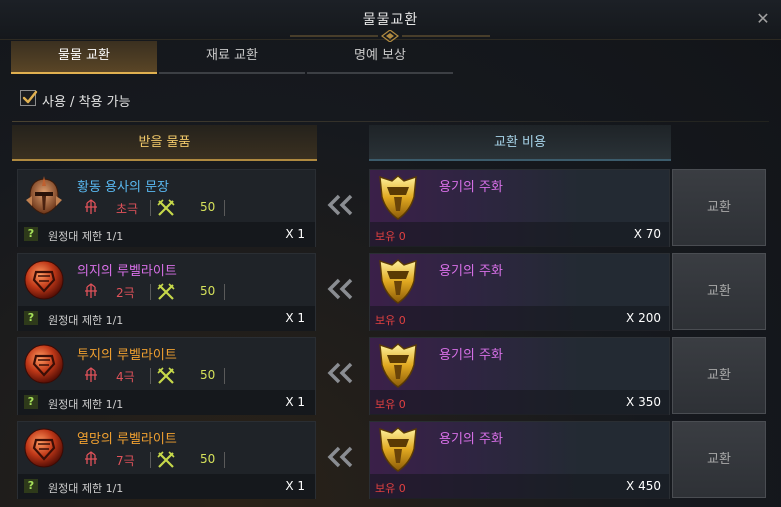  What do you see at coordinates (643, 486) in the screenshot?
I see `cost-quantity: X 450` at bounding box center [643, 486].